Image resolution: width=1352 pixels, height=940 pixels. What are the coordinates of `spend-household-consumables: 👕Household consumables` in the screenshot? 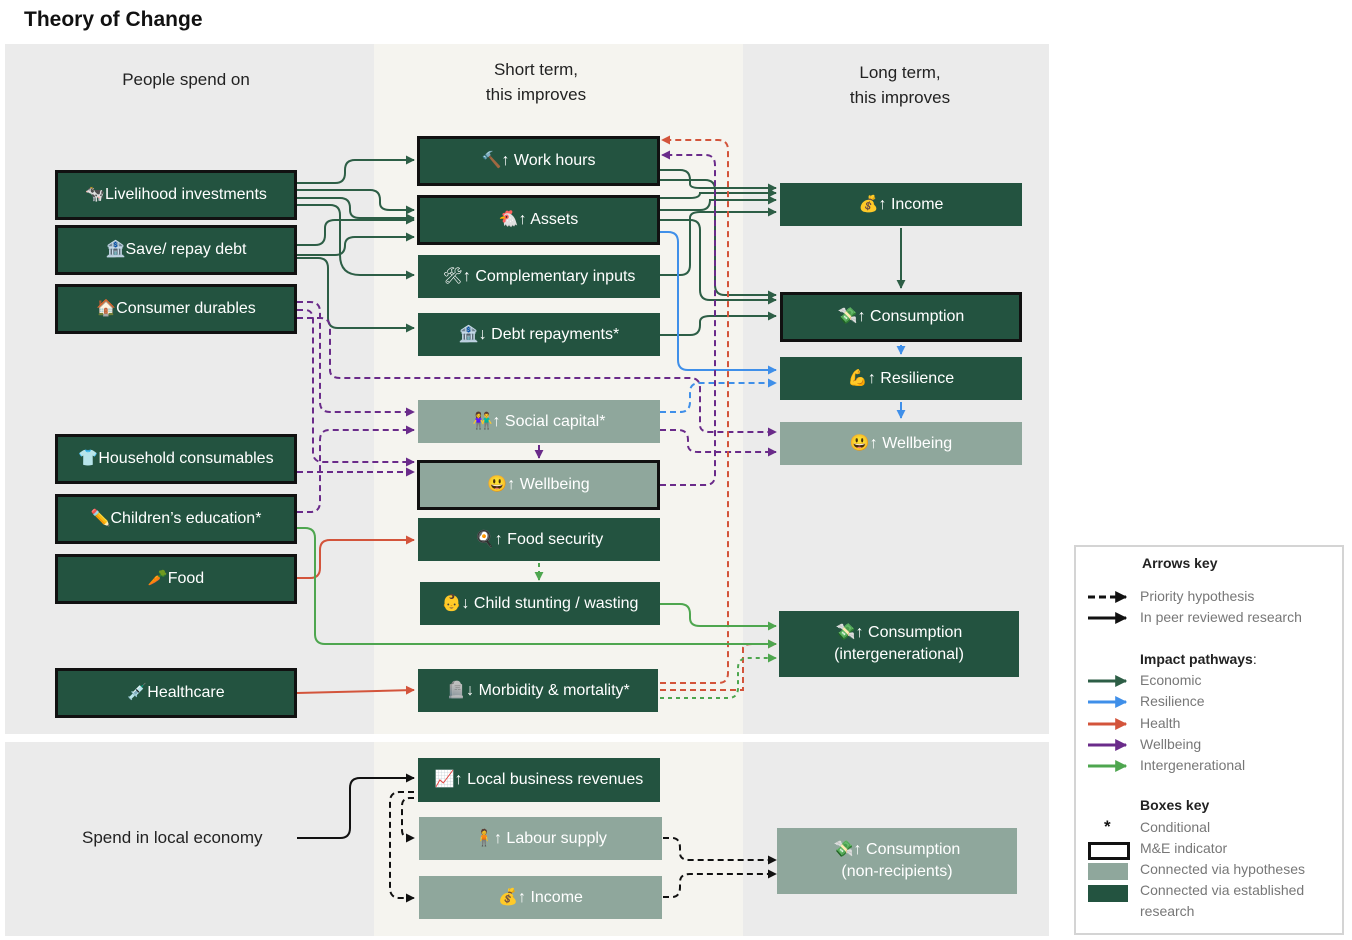 It's located at (176, 459).